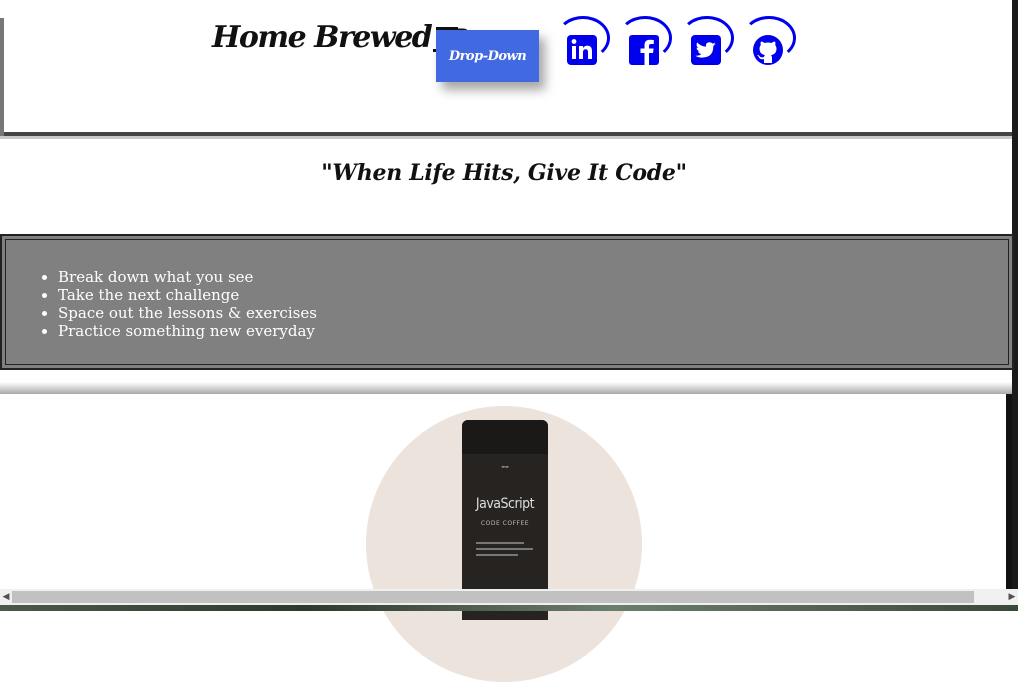 This screenshot has width=1018, height=682. What do you see at coordinates (505, 523) in the screenshot?
I see `bag-subtitle: CODE COFFEE` at bounding box center [505, 523].